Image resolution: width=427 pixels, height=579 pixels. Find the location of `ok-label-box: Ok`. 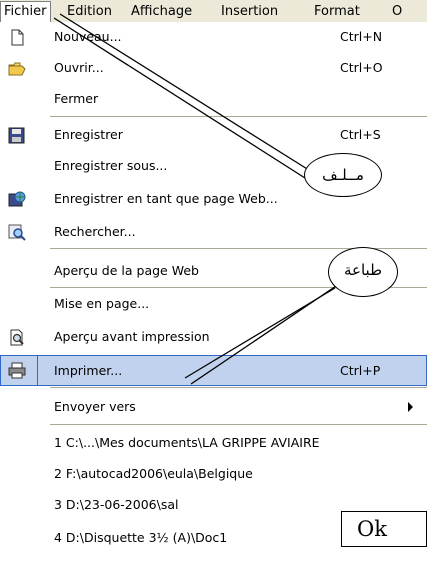

ok-label-box: Ok is located at coordinates (384, 529).